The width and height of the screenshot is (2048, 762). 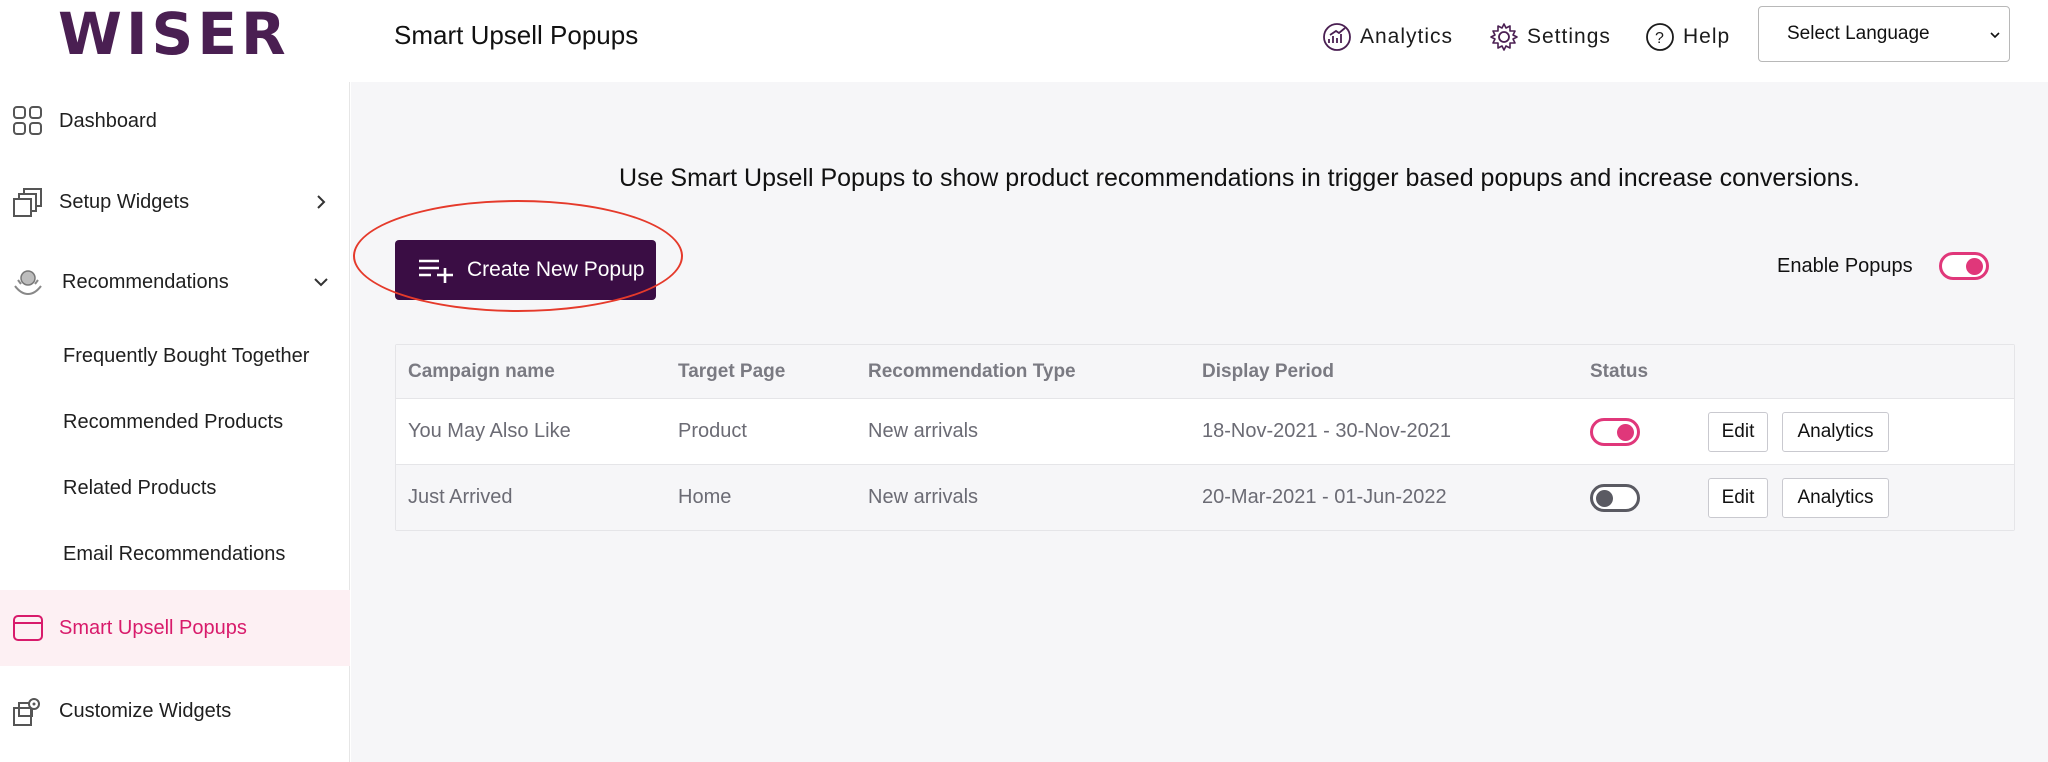 I want to click on sidebar-item-dashboard: Dashboard, so click(x=175, y=121).